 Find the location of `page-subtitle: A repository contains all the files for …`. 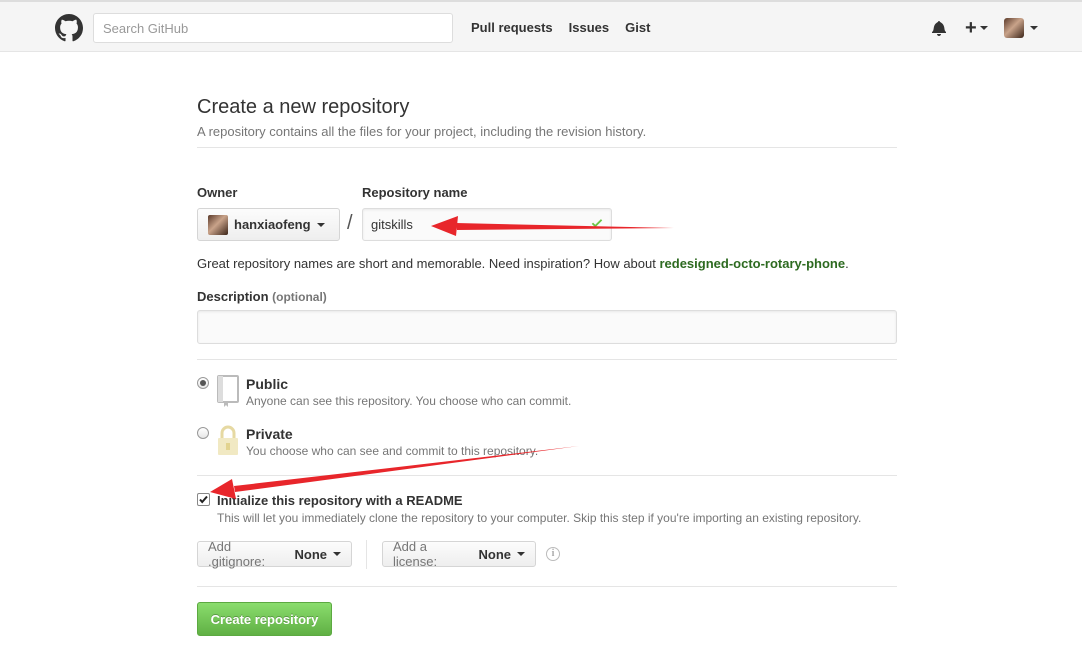

page-subtitle: A repository contains all the files for … is located at coordinates (422, 131).